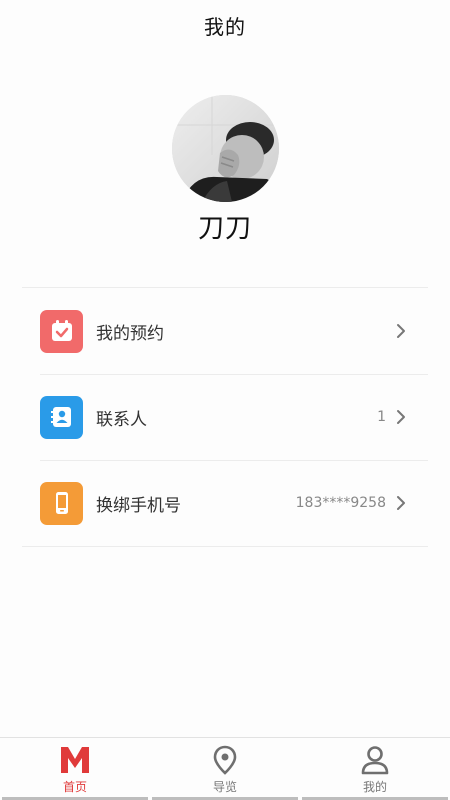 This screenshot has width=450, height=800. Describe the element at coordinates (225, 331) in the screenshot. I see `menu-item-appointments: 我的预约` at that location.